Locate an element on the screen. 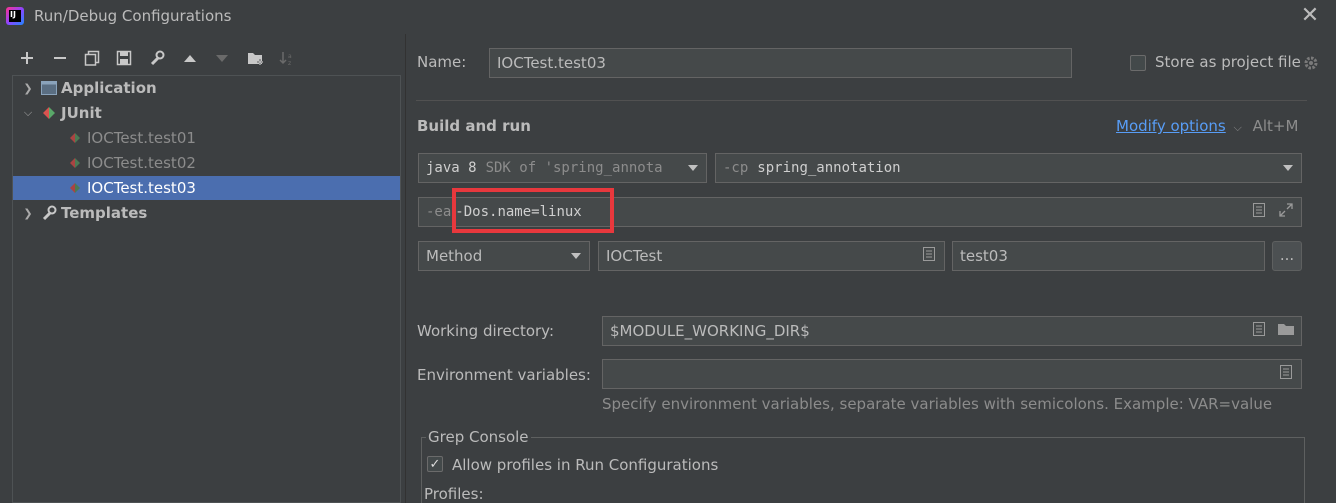 The image size is (1336, 503). modify-options-link: Modify options ⌵ Alt+M is located at coordinates (1207, 126).